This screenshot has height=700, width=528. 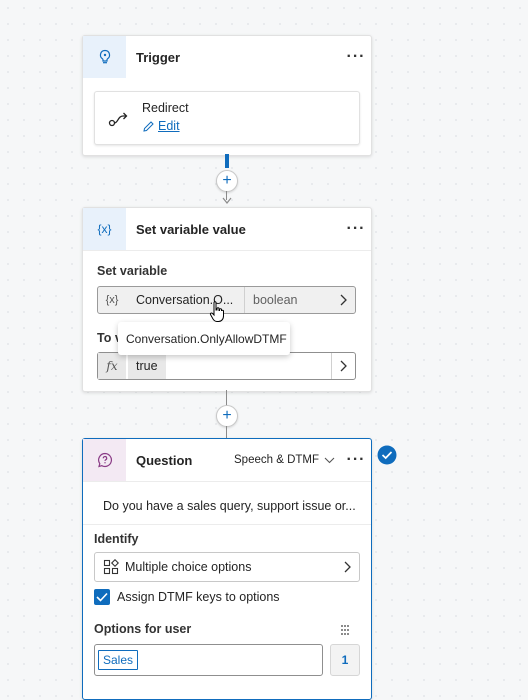 What do you see at coordinates (356, 460) in the screenshot?
I see `question-more-button: ···` at bounding box center [356, 460].